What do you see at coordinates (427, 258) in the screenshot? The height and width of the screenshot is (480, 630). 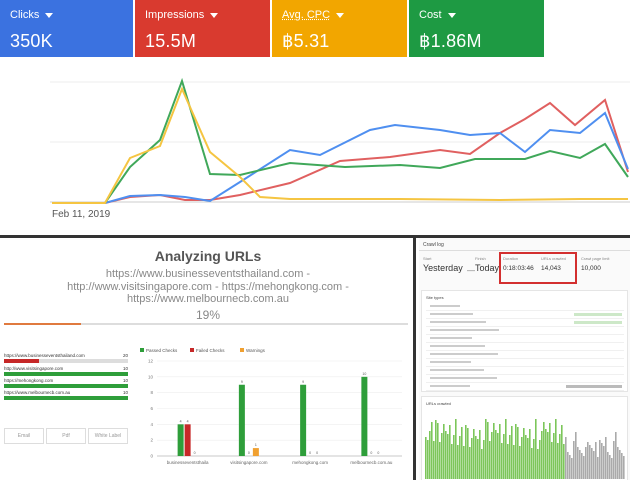 I see `start-label: Start` at bounding box center [427, 258].